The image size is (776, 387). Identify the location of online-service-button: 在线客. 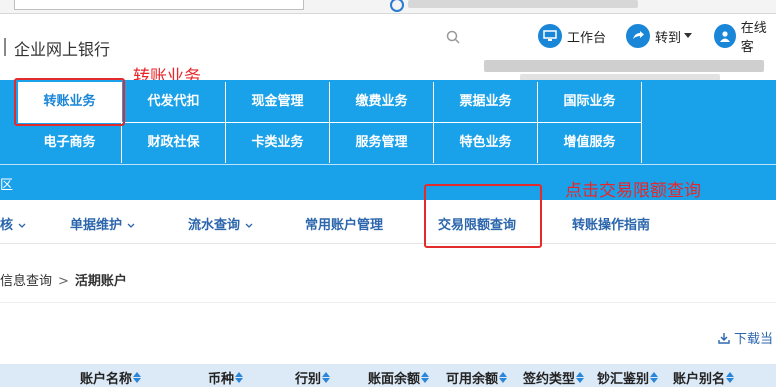
(745, 38).